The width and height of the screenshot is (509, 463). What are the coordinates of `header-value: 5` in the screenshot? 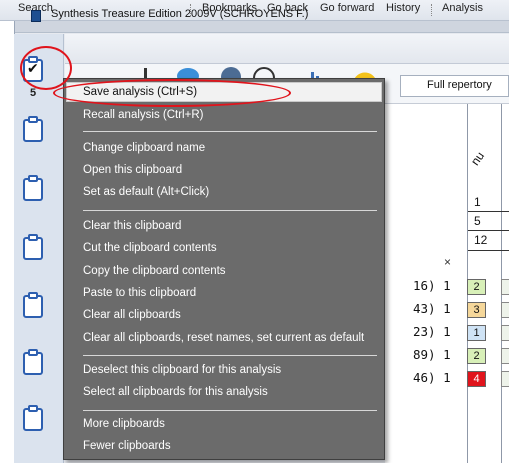 It's located at (477, 221).